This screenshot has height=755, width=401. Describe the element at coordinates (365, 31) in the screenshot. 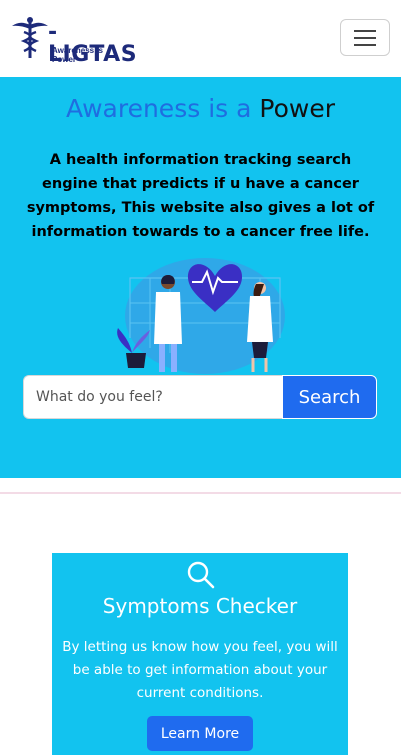

I see `hamburger-icon` at that location.